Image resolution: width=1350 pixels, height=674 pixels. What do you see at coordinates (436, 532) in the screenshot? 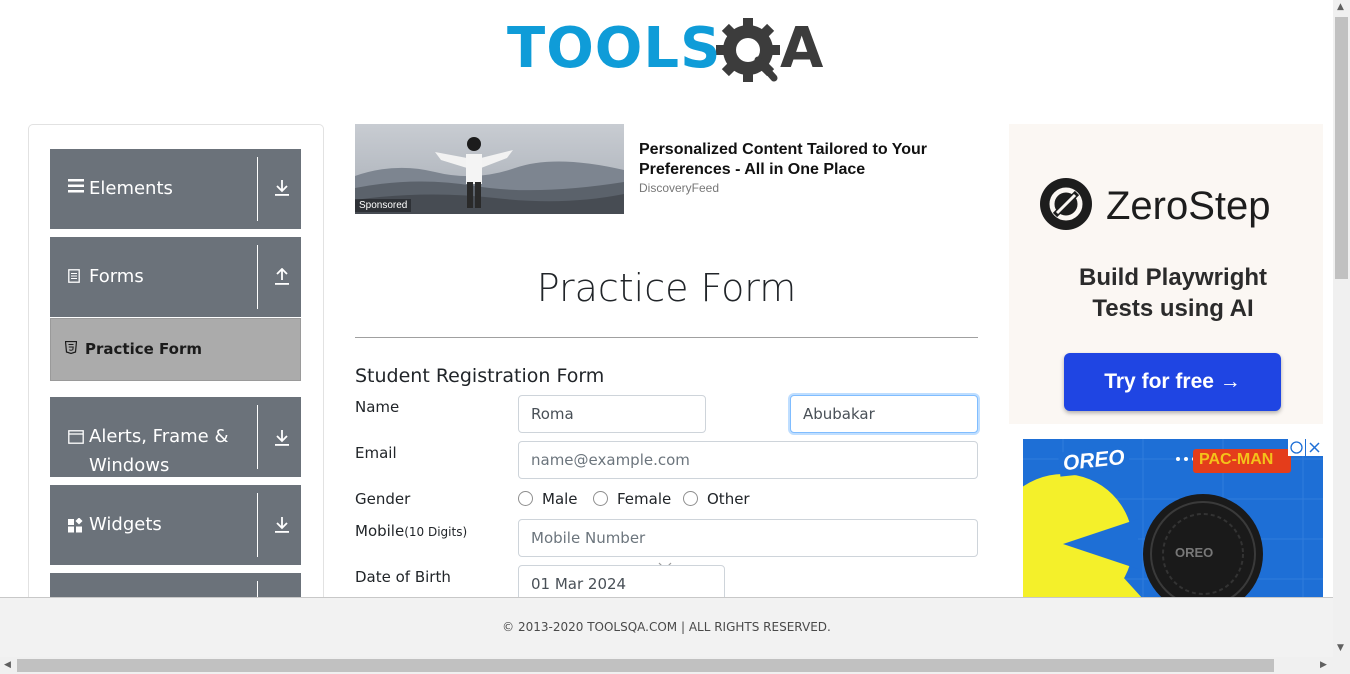
I see `mobile-hint: (10 Digits)` at bounding box center [436, 532].